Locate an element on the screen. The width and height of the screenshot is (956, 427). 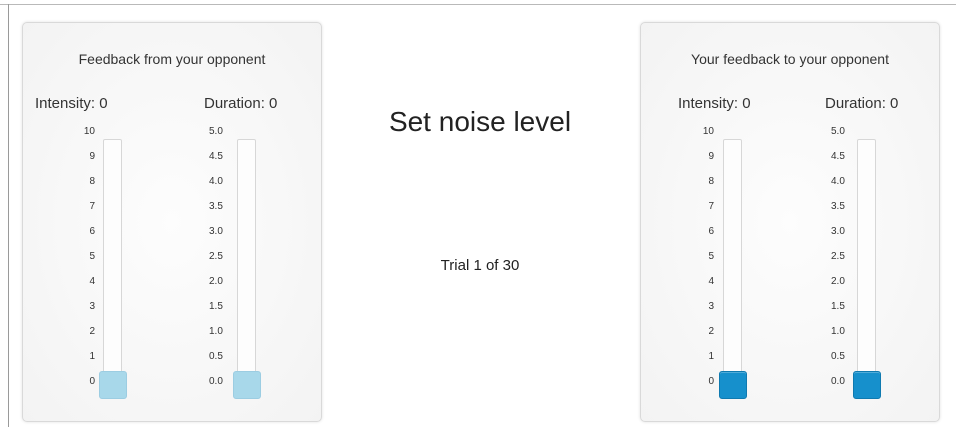
trial-counter: Trial 1 of 30 is located at coordinates (480, 265).